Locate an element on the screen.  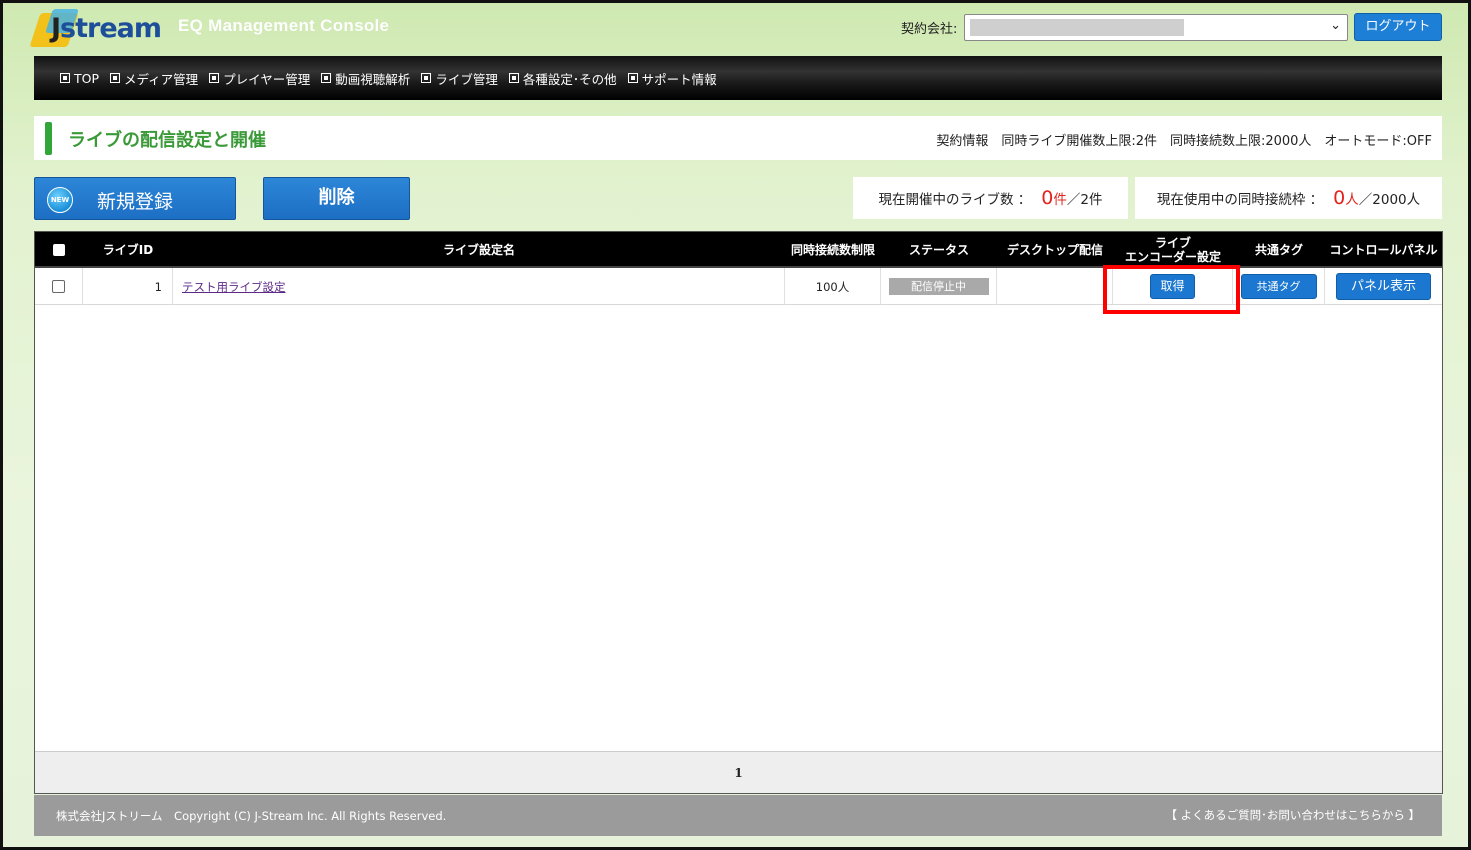
delete-button: 削除 is located at coordinates (336, 198).